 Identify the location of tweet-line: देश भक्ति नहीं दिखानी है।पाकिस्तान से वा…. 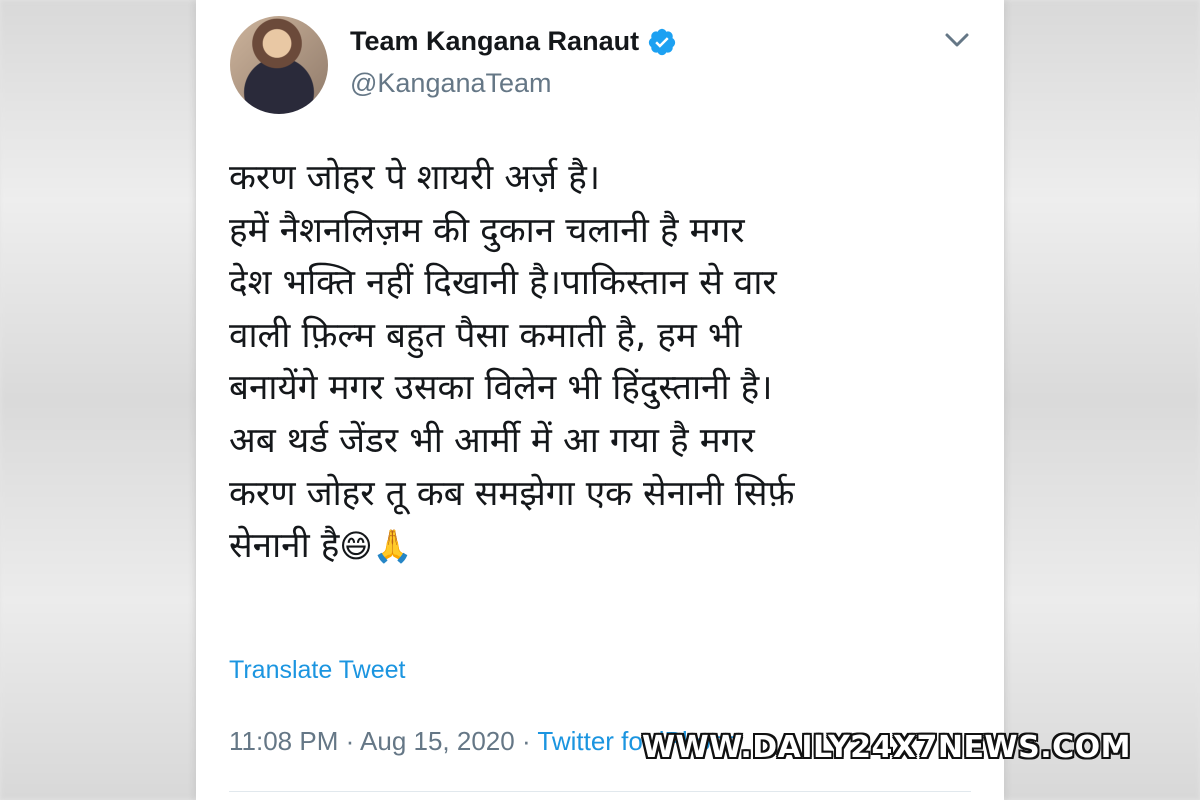
(503, 283).